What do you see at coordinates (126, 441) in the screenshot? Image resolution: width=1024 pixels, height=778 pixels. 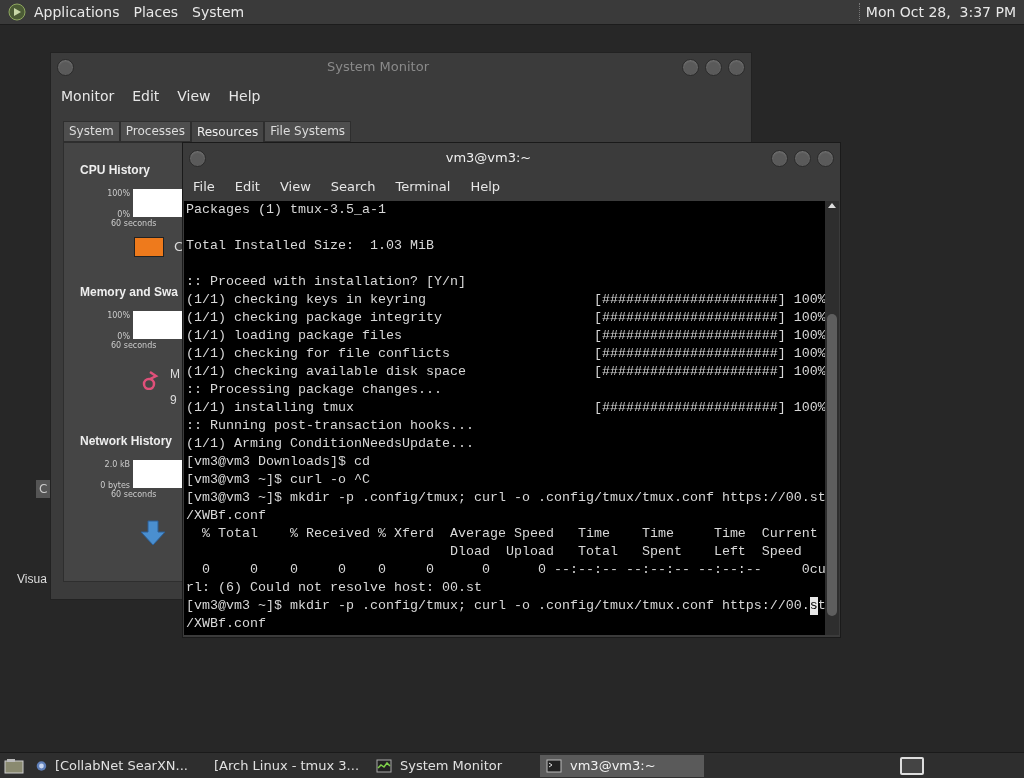 I see `section-title: Network History` at bounding box center [126, 441].